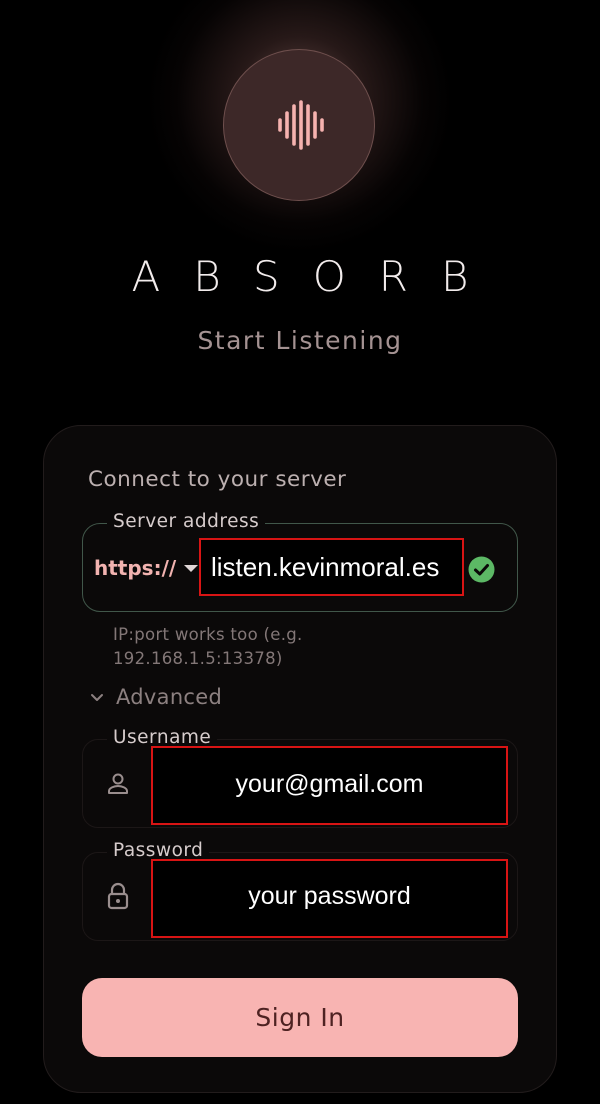 The image size is (600, 1104). I want to click on caret-down-icon, so click(191, 568).